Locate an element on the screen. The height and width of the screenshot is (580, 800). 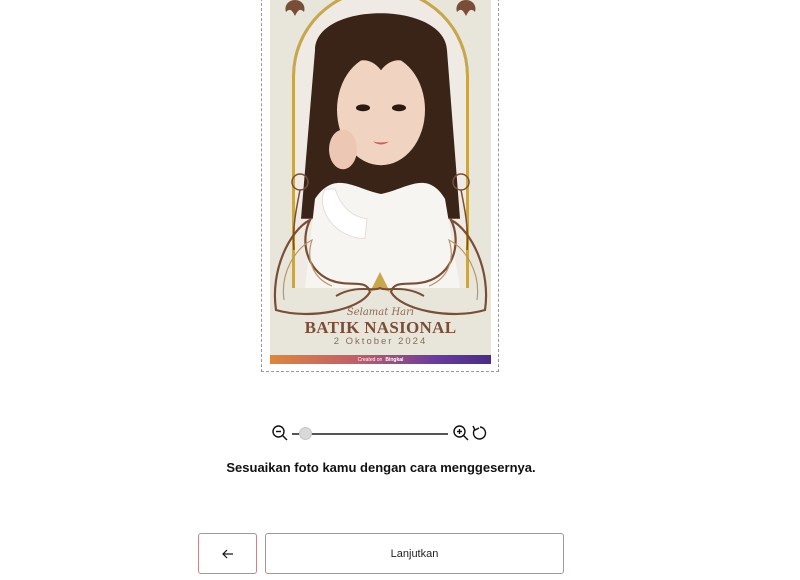
credit-brand: Bingkai is located at coordinates (394, 359).